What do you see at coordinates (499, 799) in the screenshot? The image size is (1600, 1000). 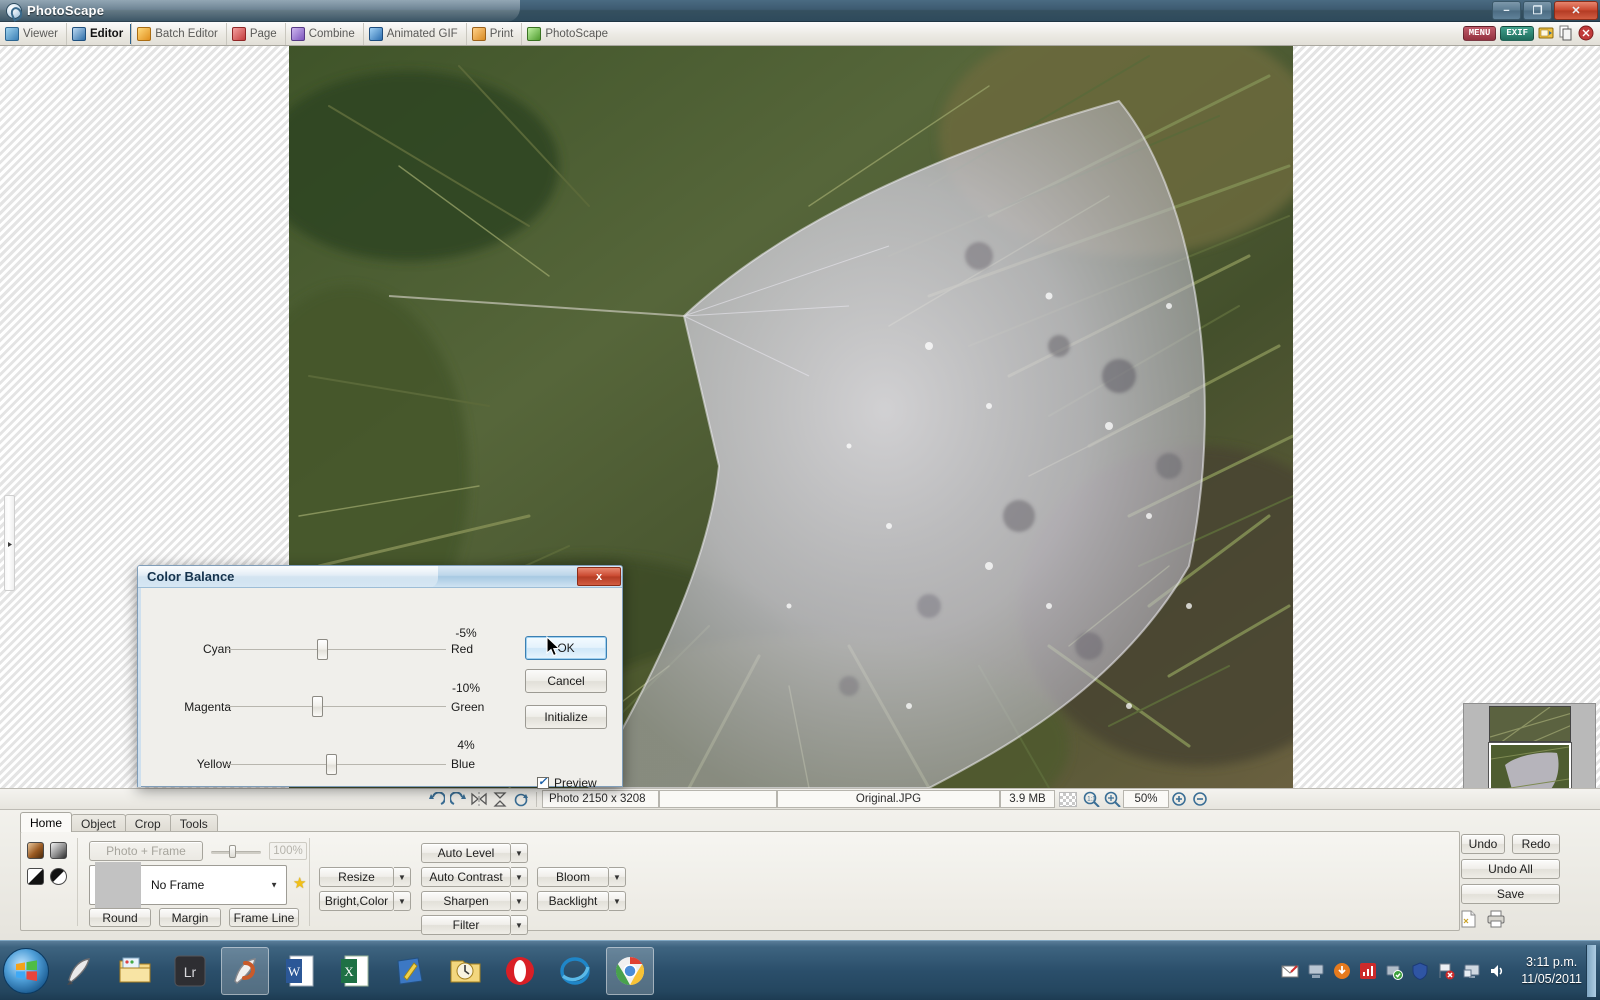 I see `flip-vertical-icon` at bounding box center [499, 799].